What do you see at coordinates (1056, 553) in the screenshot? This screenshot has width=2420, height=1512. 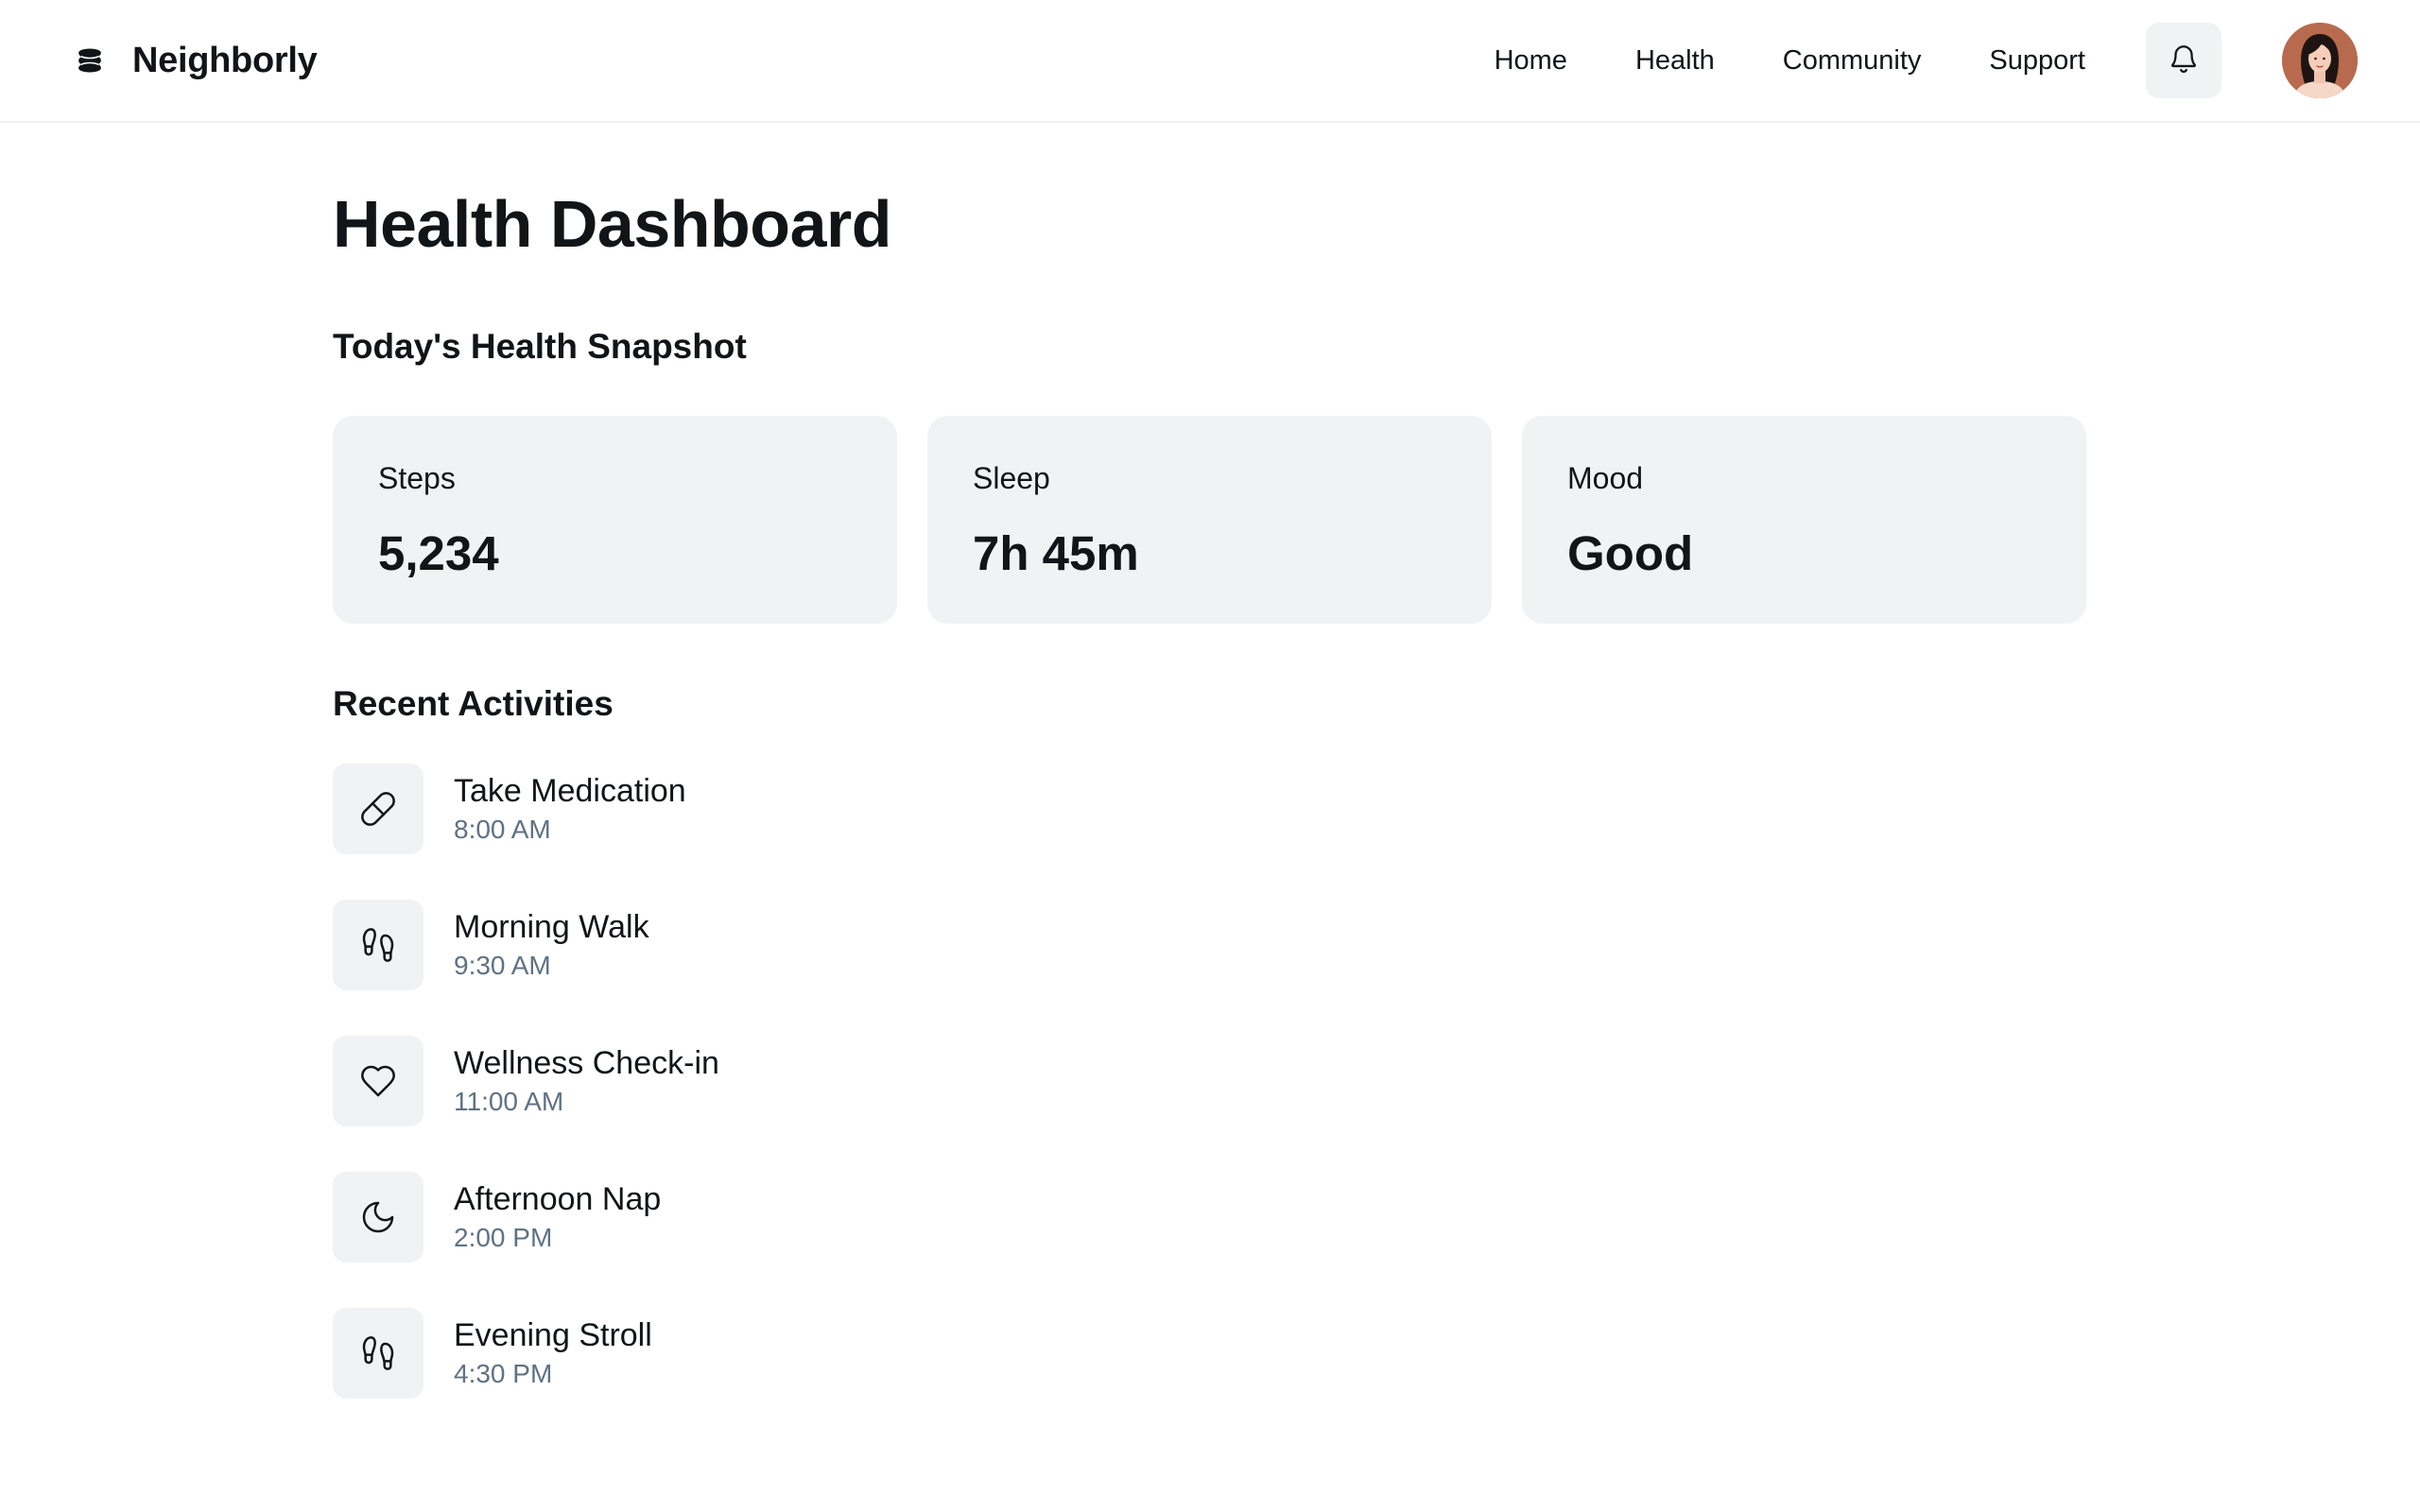 I see `sleep-value: 7h 45m` at bounding box center [1056, 553].